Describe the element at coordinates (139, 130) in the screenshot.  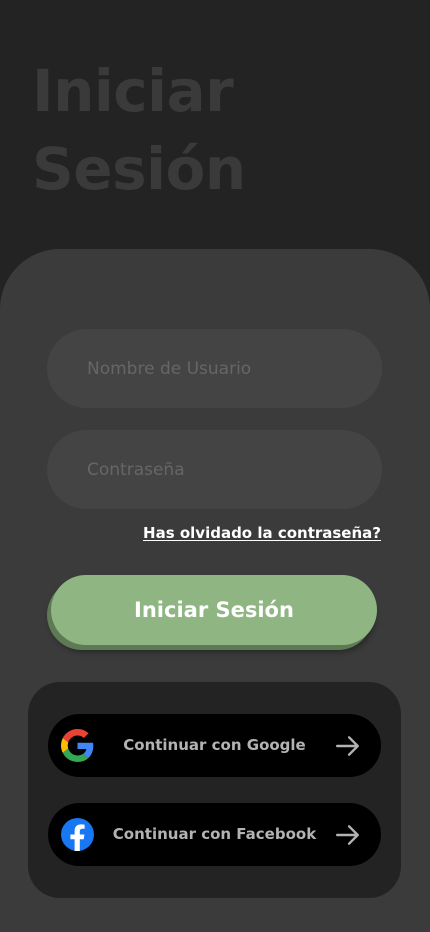
I see `page-title: Iniciar Sesión` at that location.